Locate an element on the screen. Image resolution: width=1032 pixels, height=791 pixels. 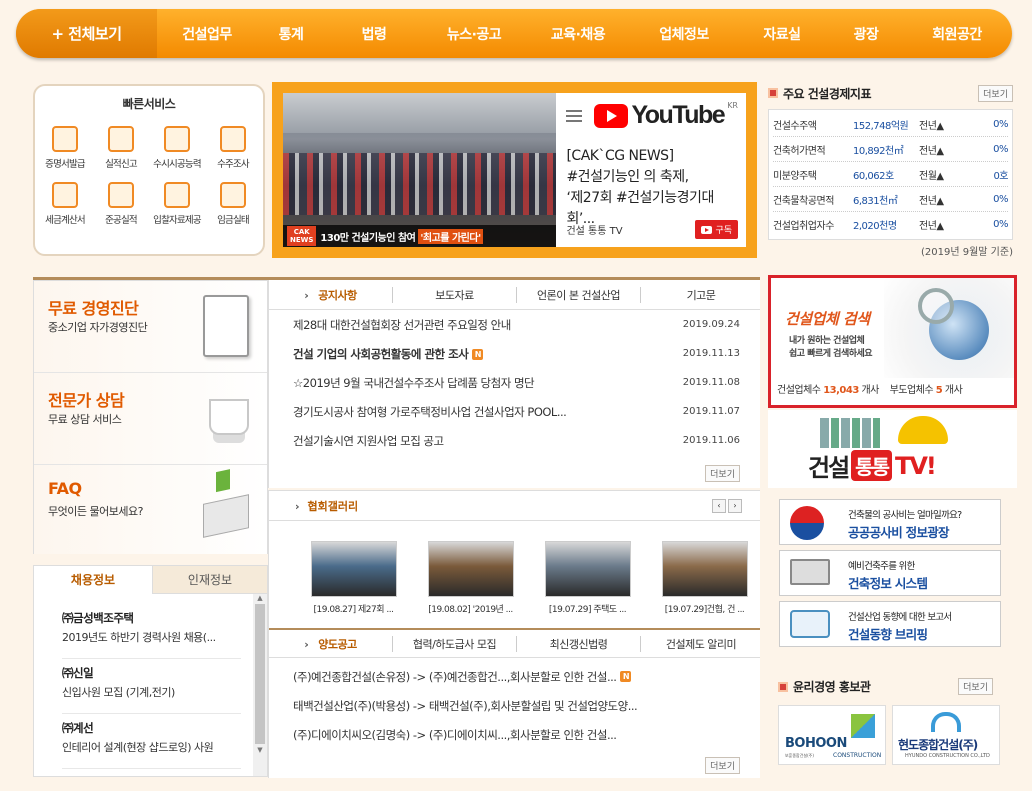
tab-notice-2: 언론이 본 건설산업 is located at coordinates (579, 294).